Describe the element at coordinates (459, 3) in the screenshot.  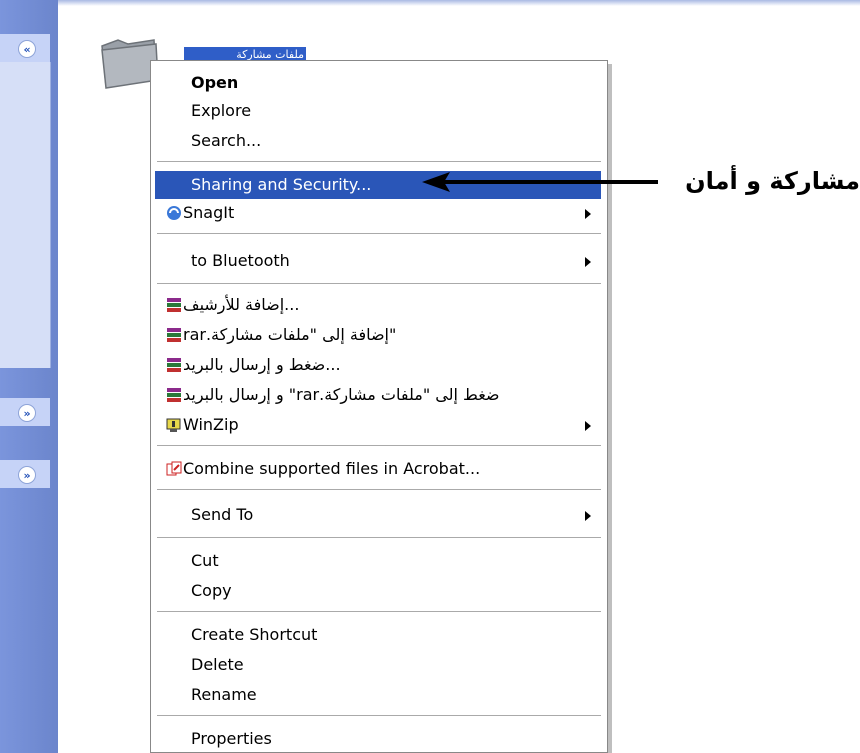
I see `window-top-border` at that location.